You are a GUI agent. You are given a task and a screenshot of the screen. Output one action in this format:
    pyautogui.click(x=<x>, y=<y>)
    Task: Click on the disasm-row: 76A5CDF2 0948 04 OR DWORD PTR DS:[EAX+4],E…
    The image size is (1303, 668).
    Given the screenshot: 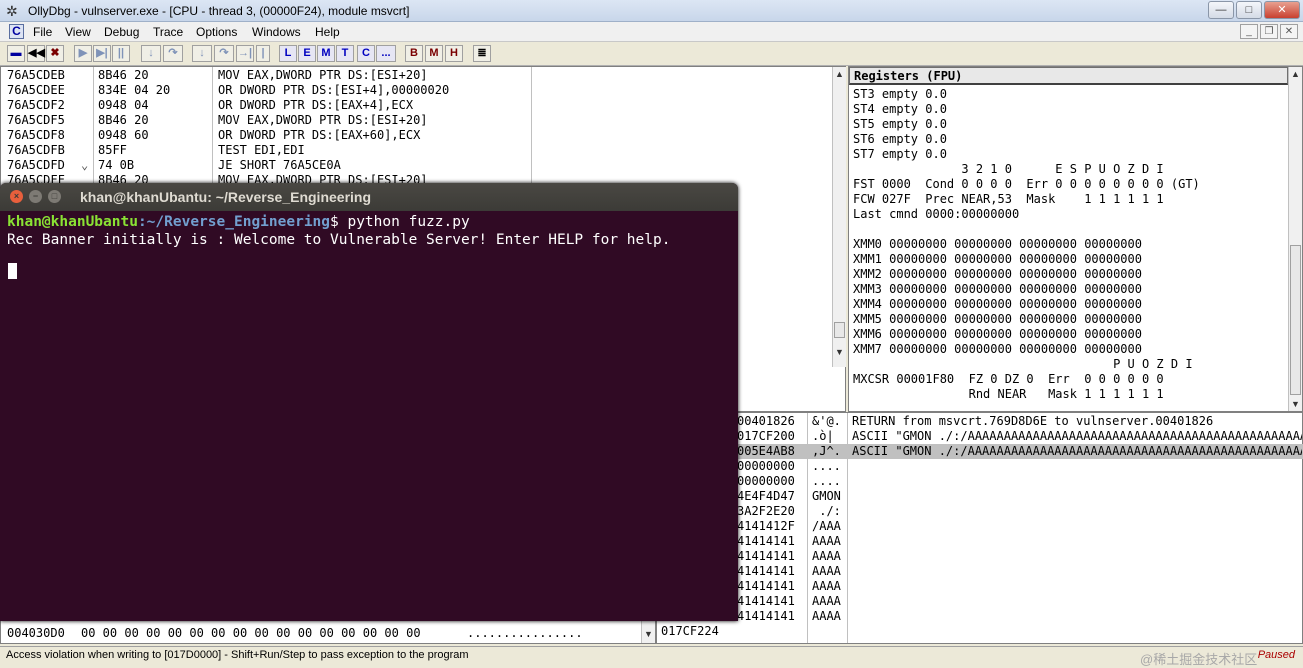 What is the action you would take?
    pyautogui.click(x=416, y=105)
    